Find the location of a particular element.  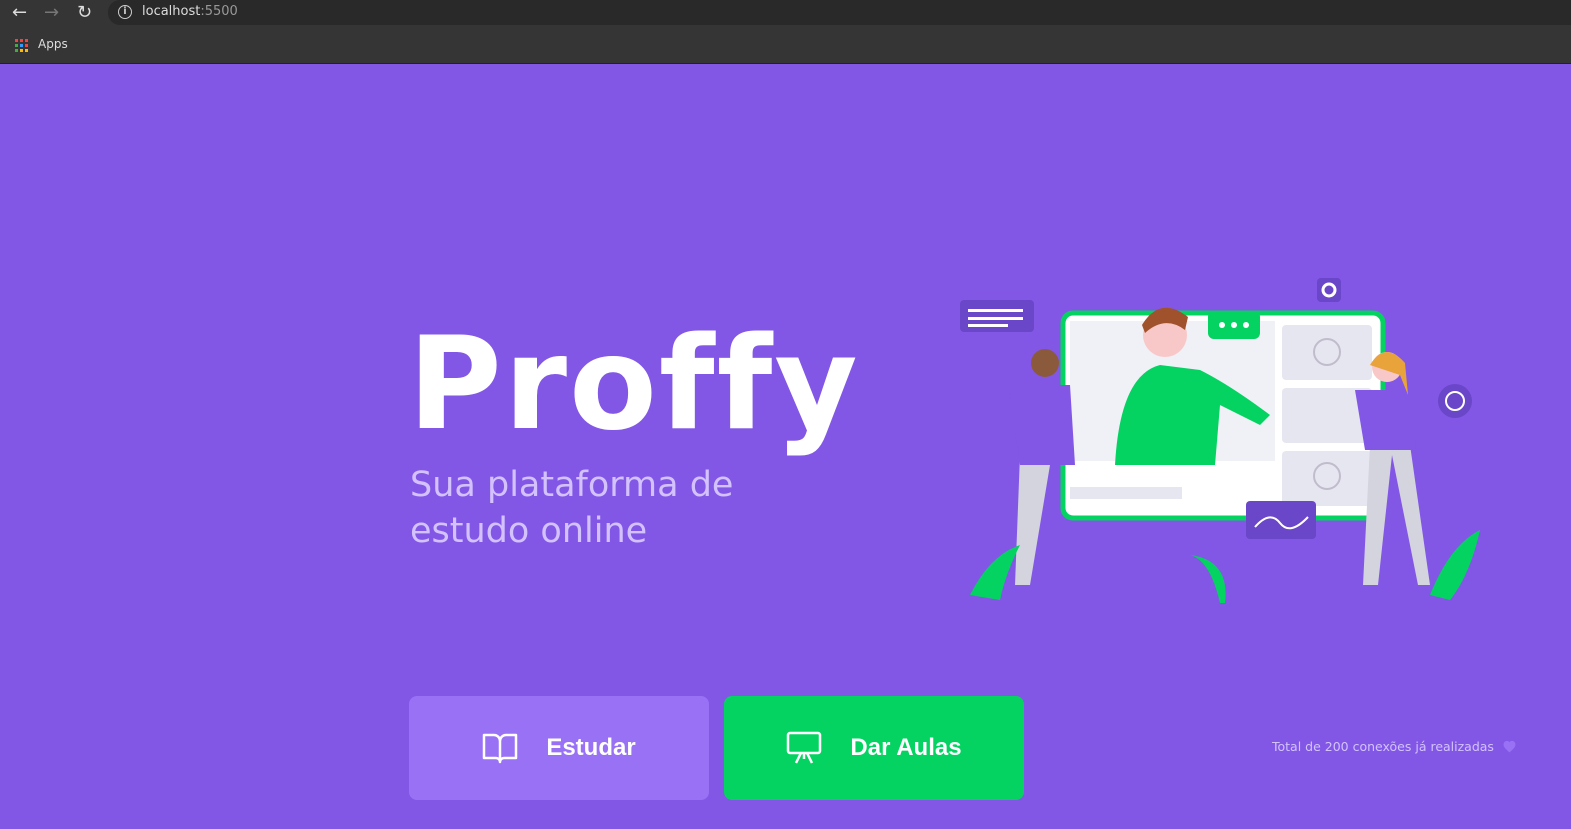

address-bar: i localhost:5500 is located at coordinates (839, 12).